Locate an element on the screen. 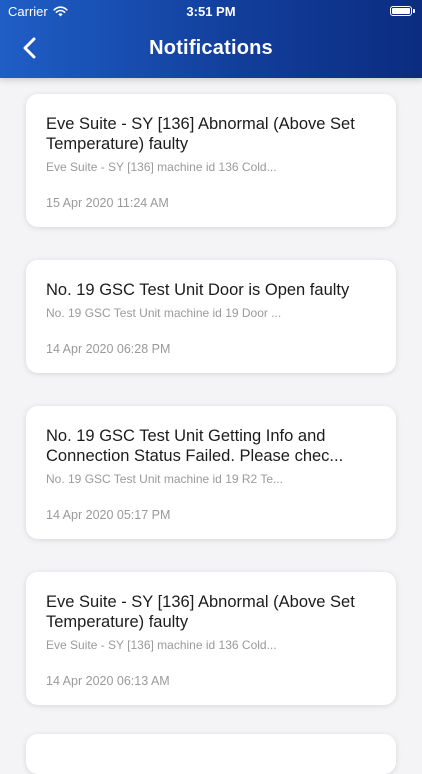 Image resolution: width=422 pixels, height=774 pixels. notification-date: 14 Apr 2020 06:28 PM is located at coordinates (108, 349).